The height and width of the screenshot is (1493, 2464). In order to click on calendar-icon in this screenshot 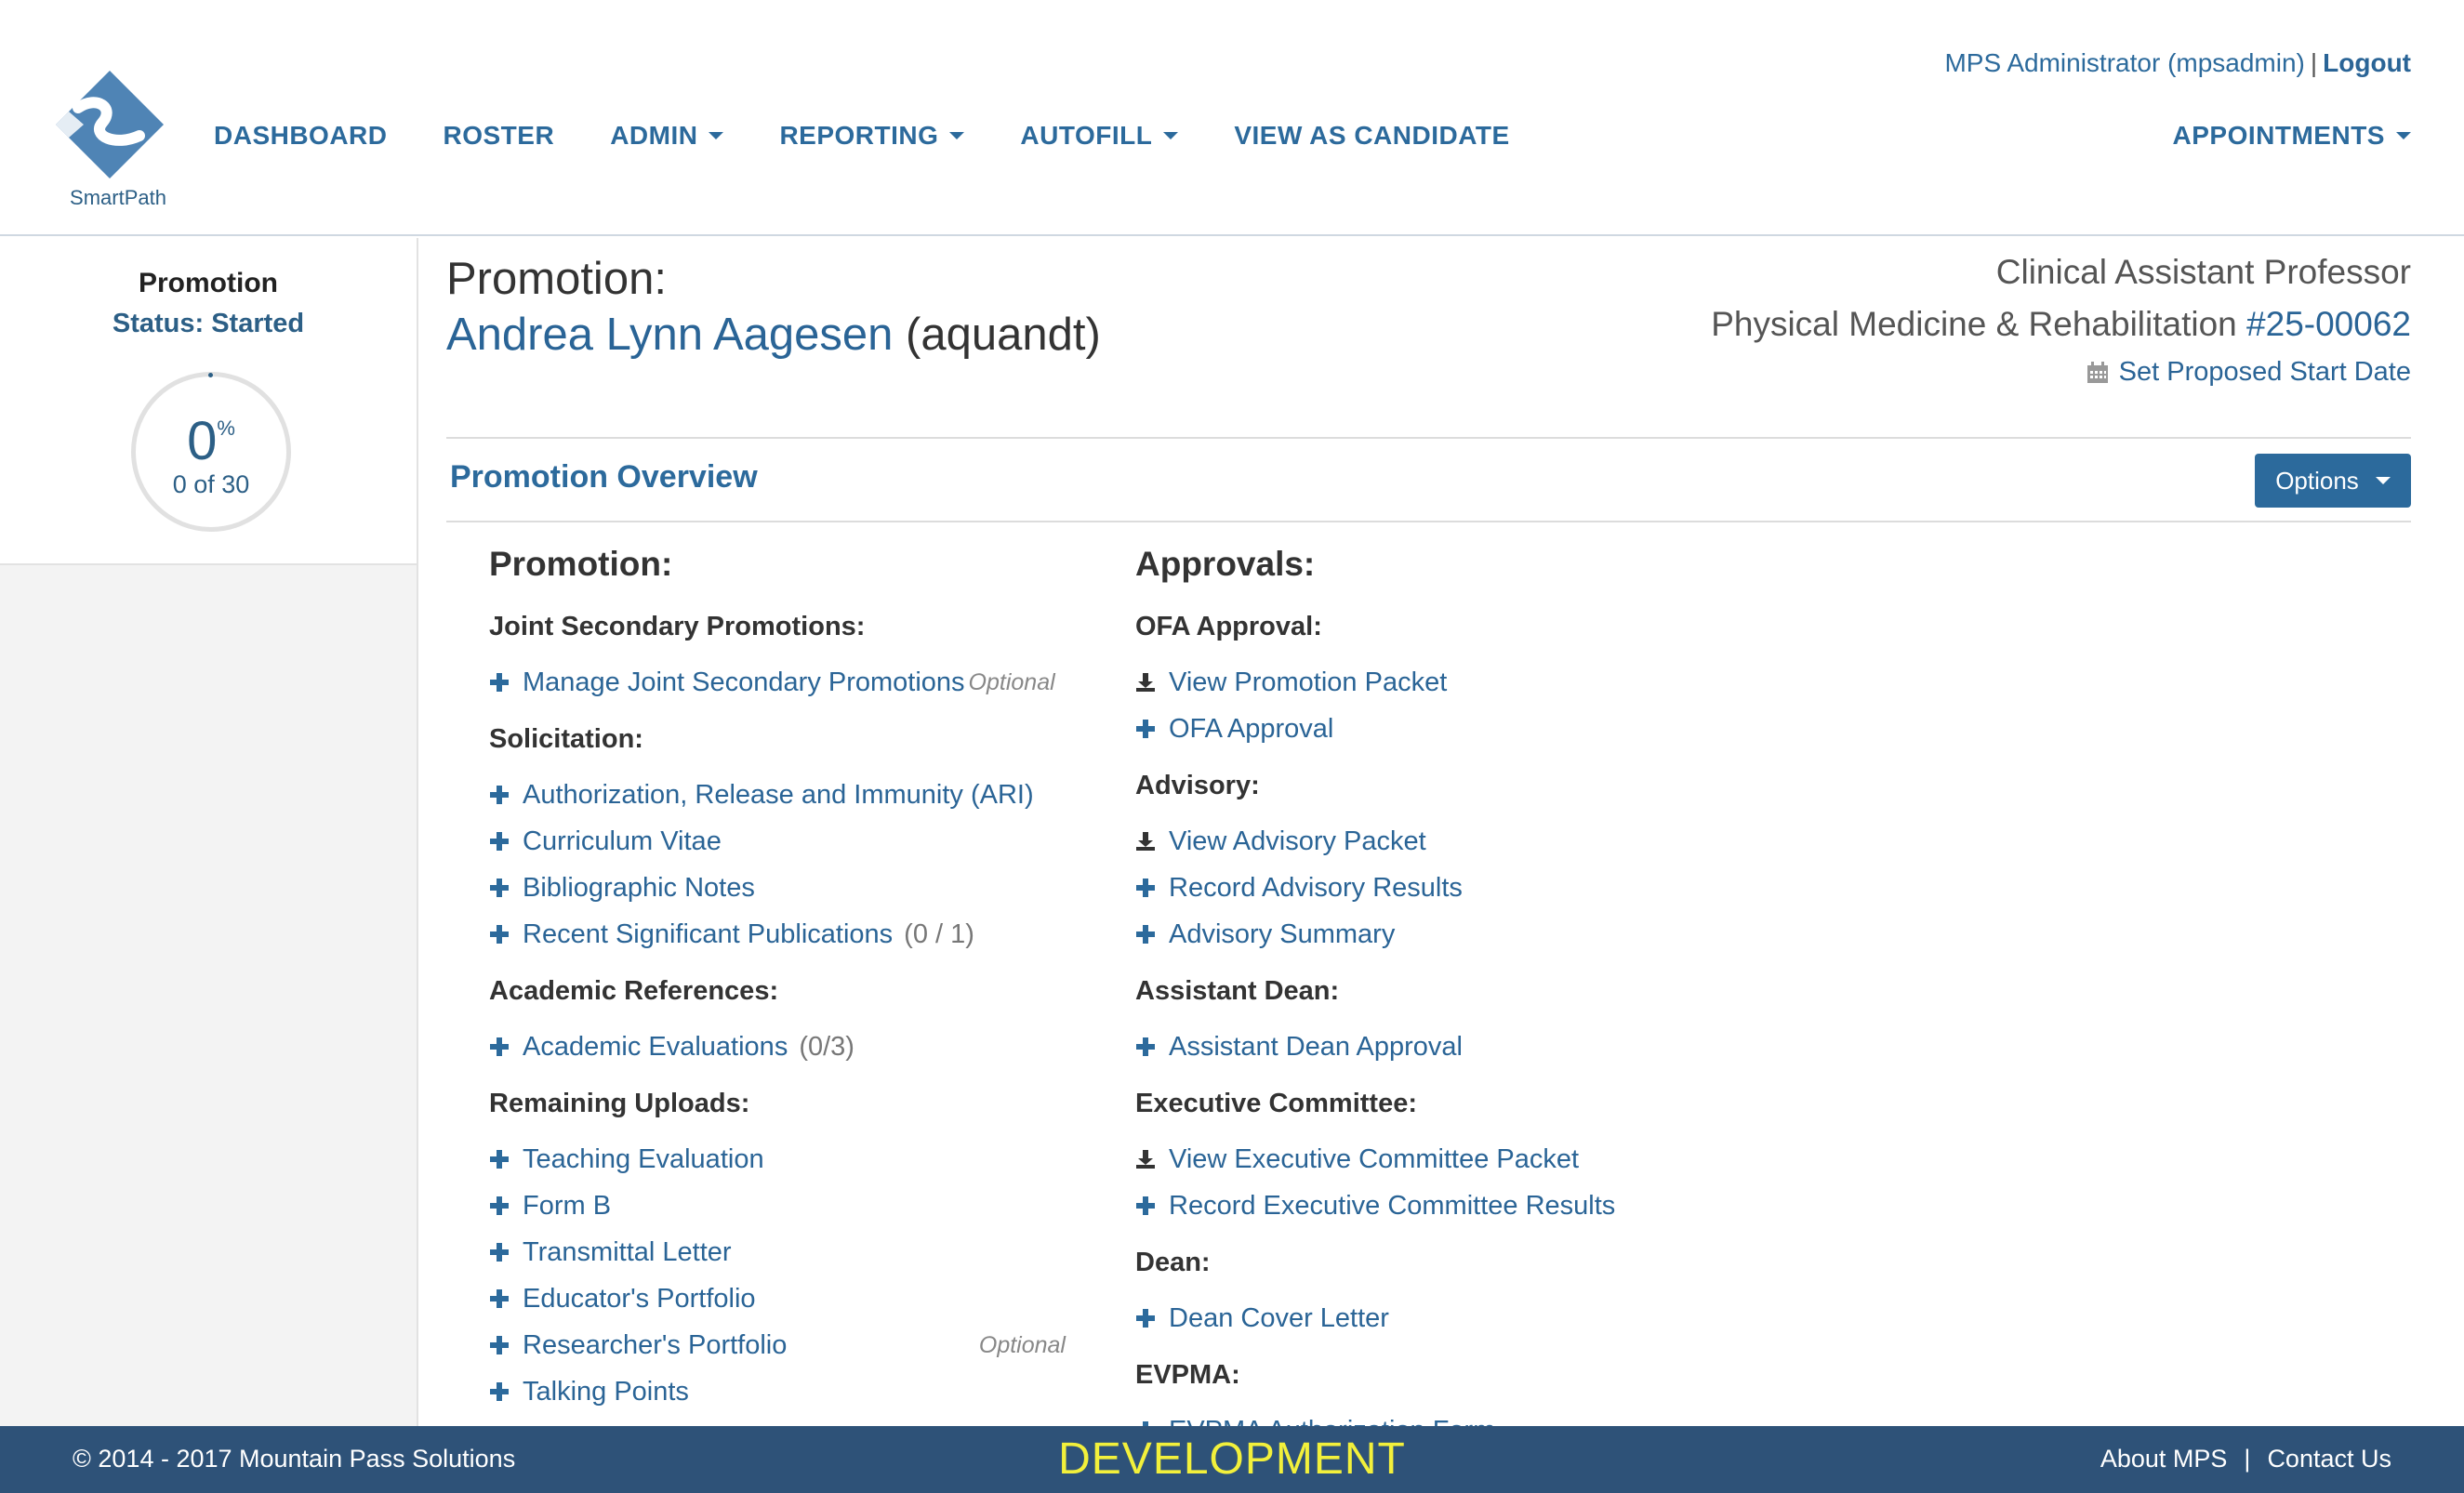, I will do `click(2097, 372)`.